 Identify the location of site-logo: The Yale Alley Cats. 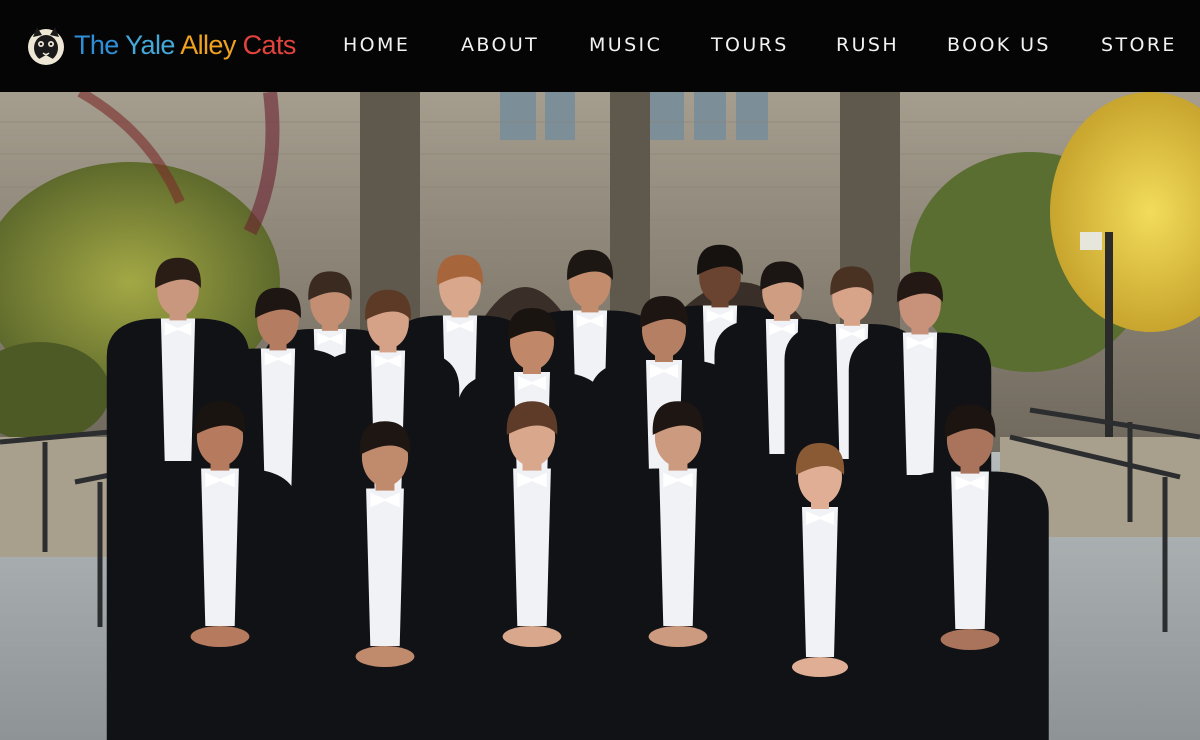
(160, 45).